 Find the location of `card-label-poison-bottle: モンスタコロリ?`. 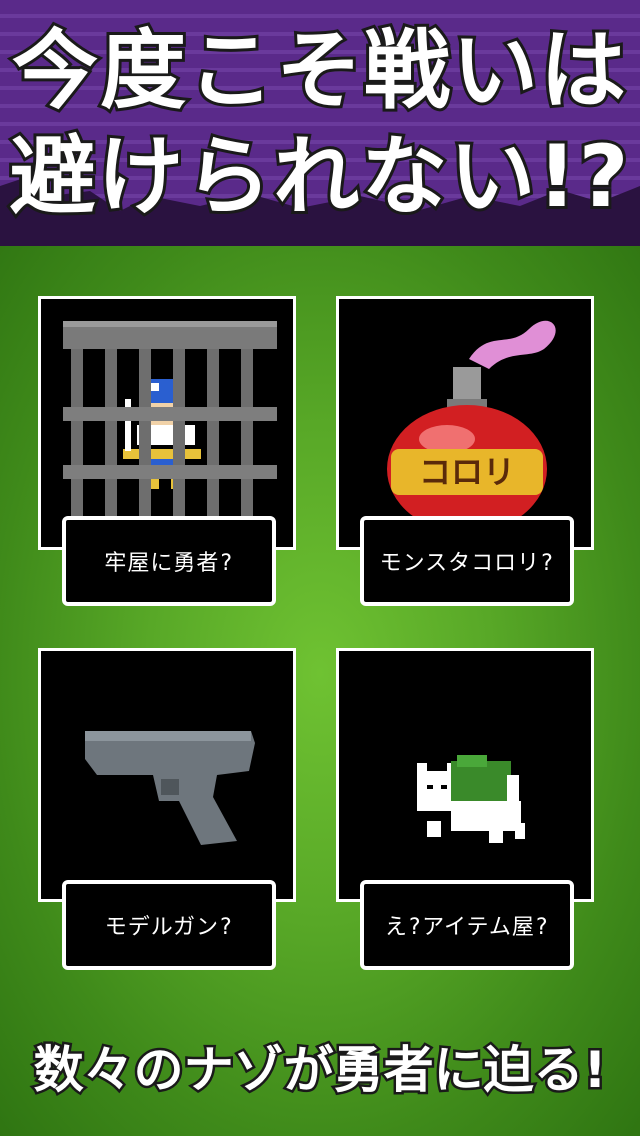

card-label-poison-bottle: モンスタコロリ? is located at coordinates (467, 561).